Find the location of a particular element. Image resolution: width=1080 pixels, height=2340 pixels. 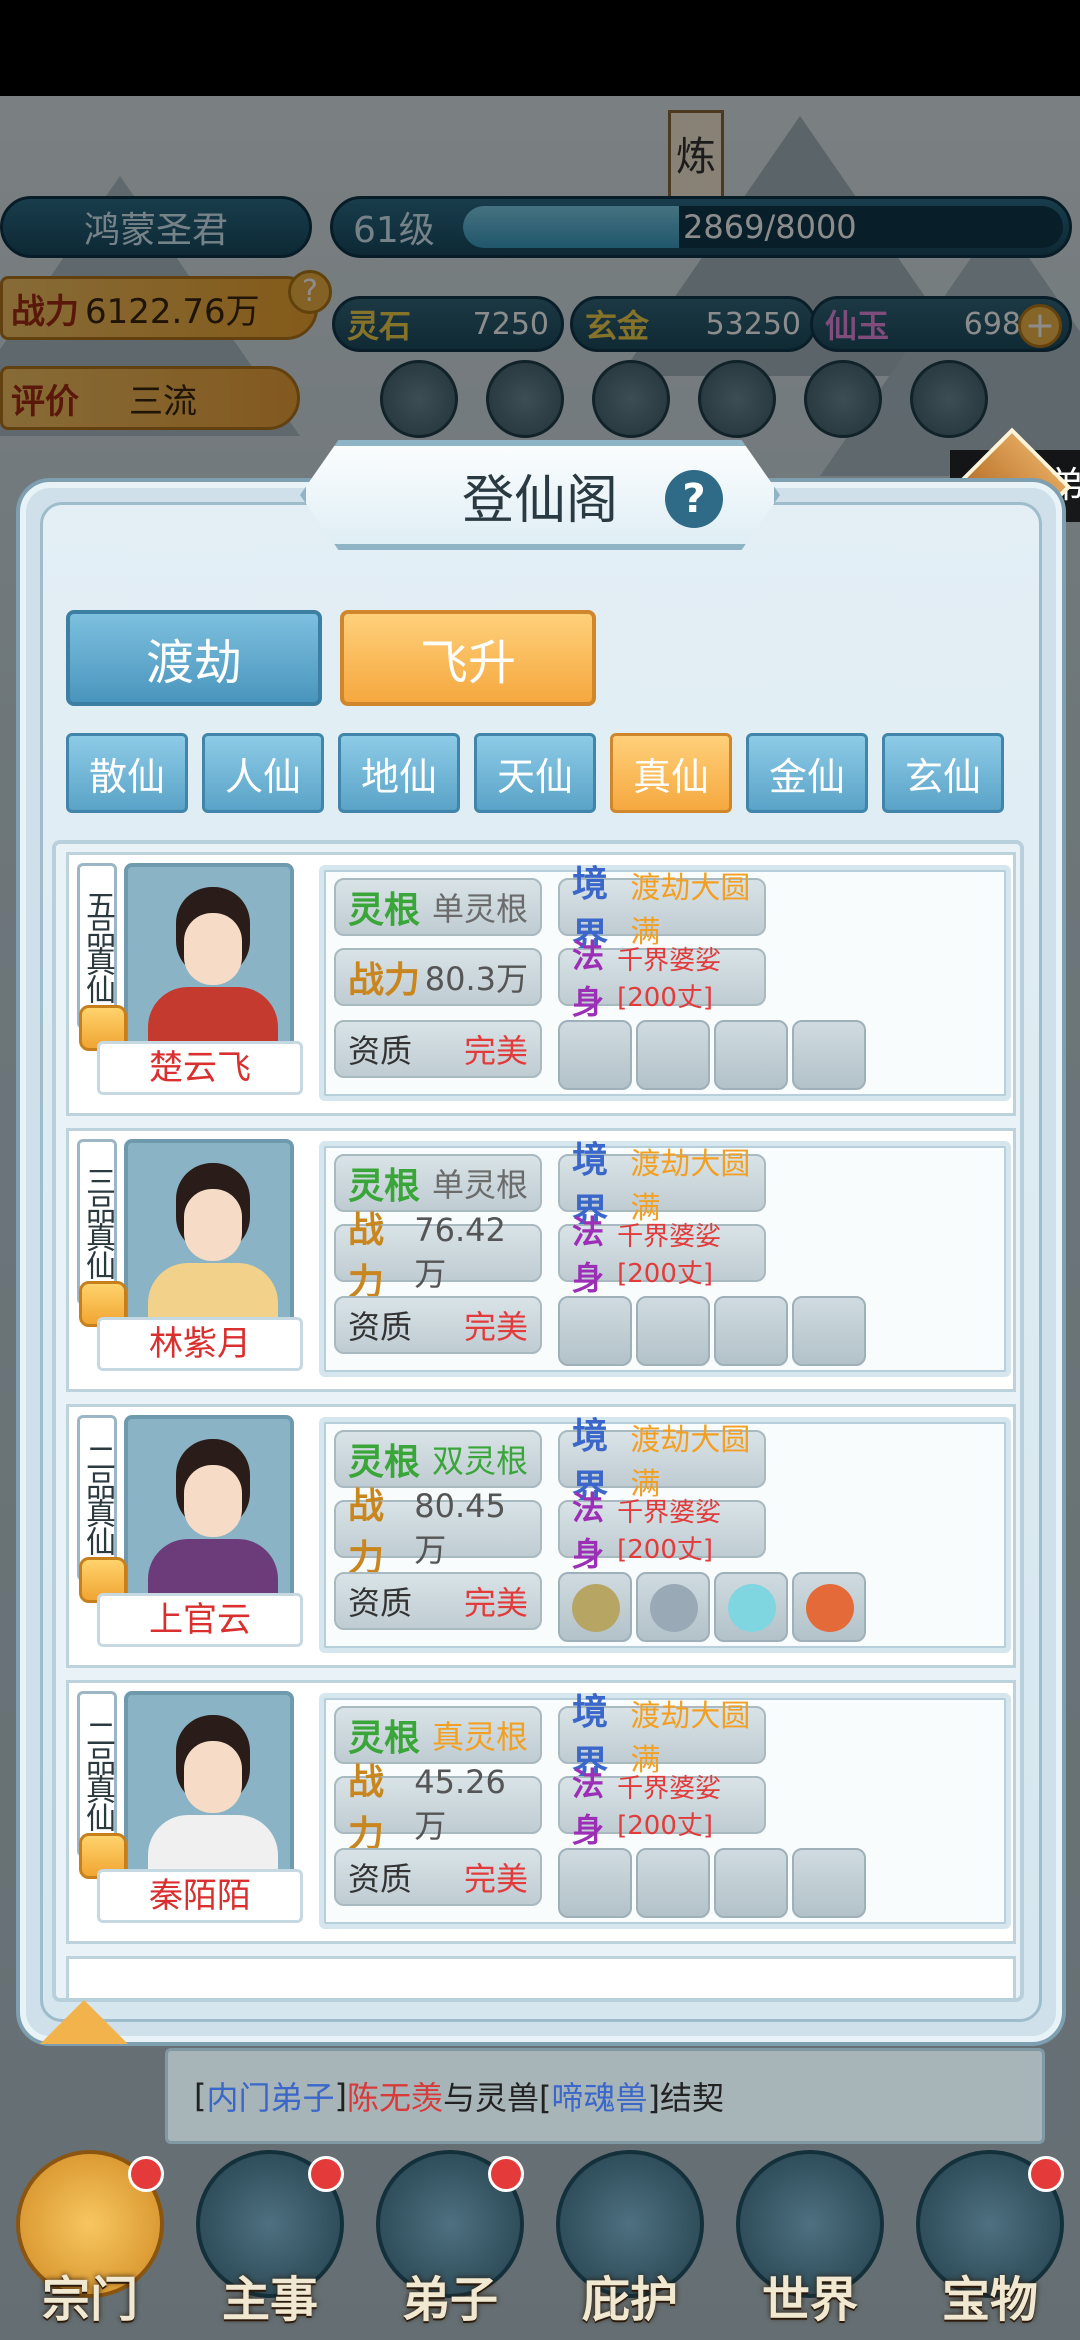

rank-label: 金仙 is located at coordinates (806, 776).